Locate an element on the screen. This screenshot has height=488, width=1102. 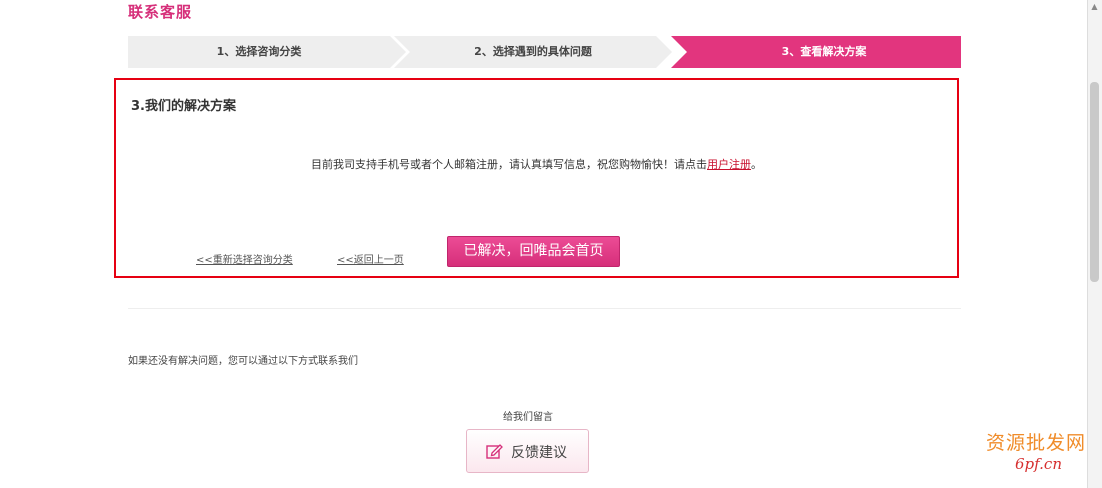
divider is located at coordinates (544, 308).